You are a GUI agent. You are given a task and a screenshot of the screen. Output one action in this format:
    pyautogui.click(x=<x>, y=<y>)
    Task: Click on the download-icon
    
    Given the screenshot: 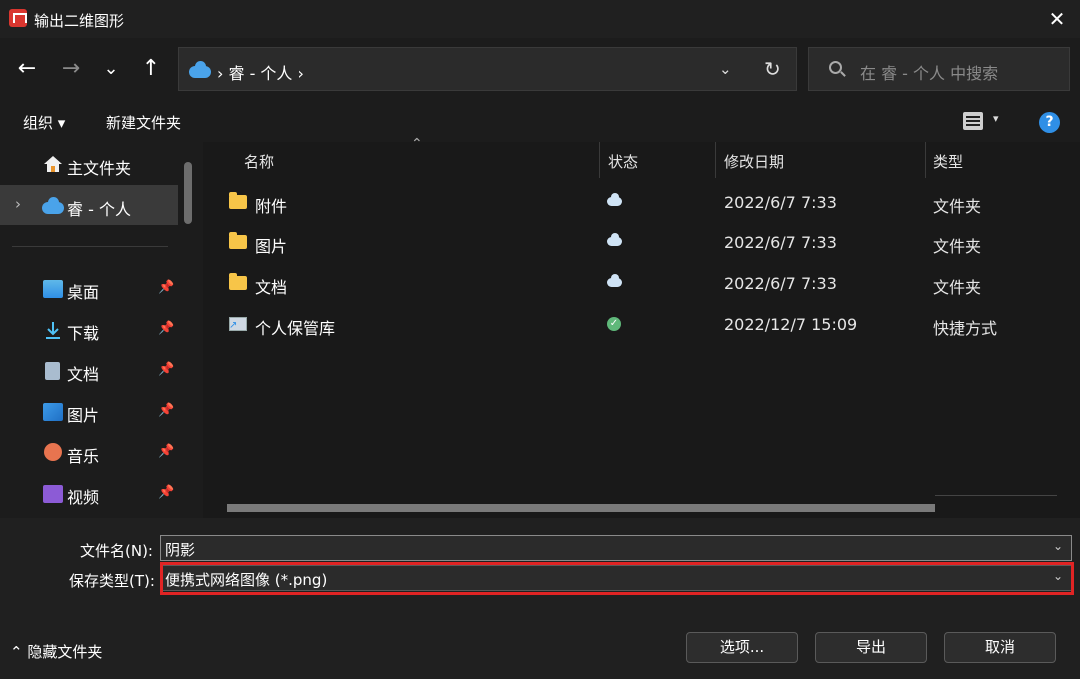 What is the action you would take?
    pyautogui.click(x=53, y=330)
    